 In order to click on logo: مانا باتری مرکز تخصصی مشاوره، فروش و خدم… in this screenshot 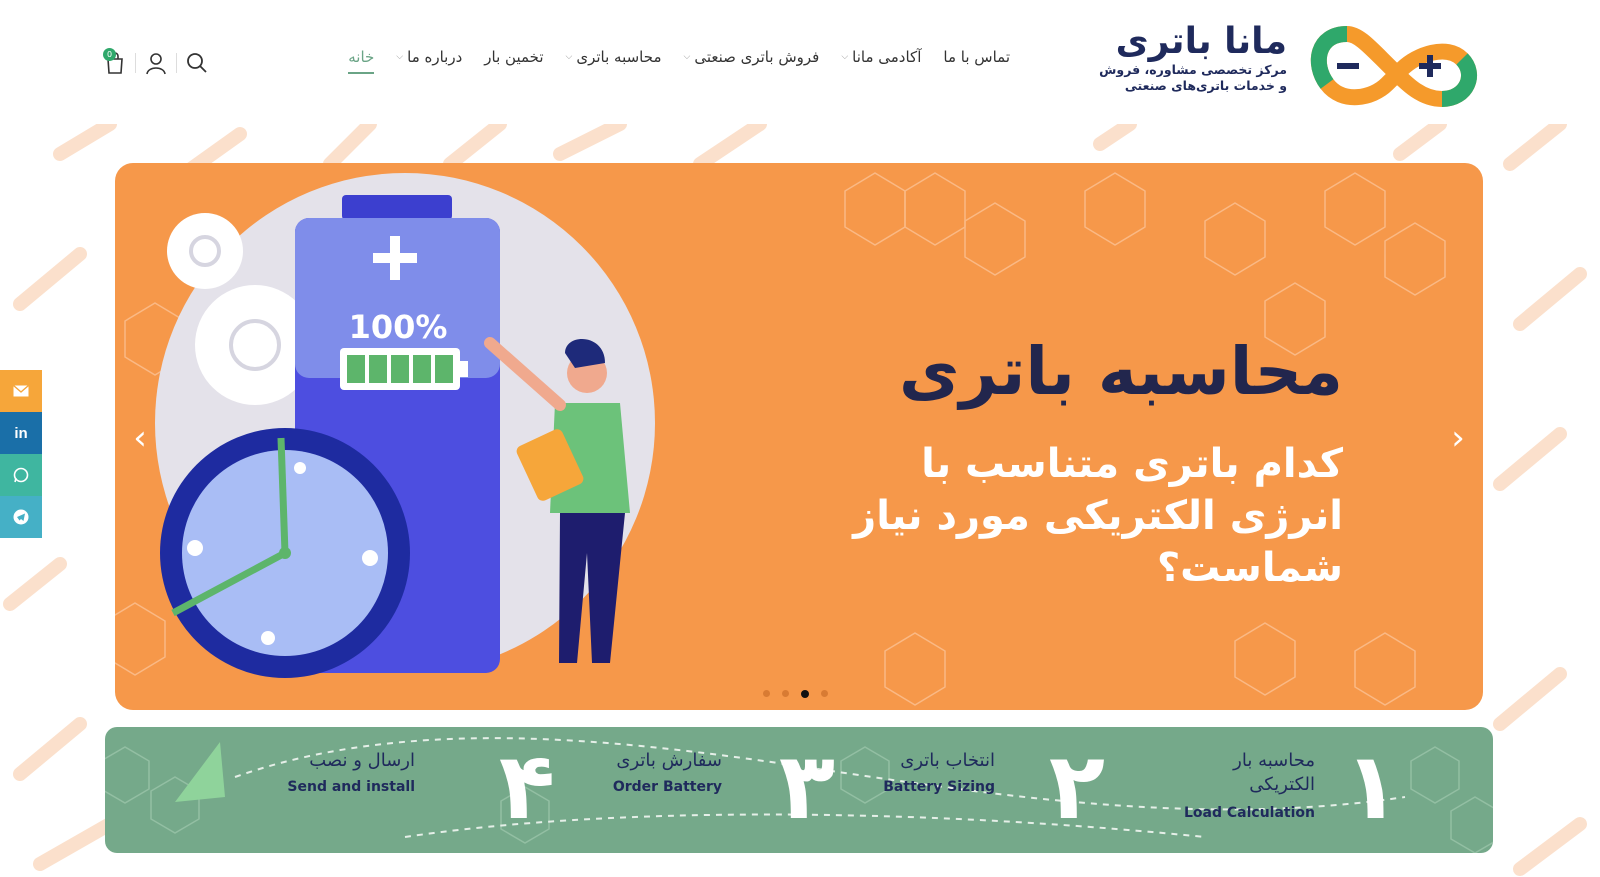, I will do `click(1290, 64)`.